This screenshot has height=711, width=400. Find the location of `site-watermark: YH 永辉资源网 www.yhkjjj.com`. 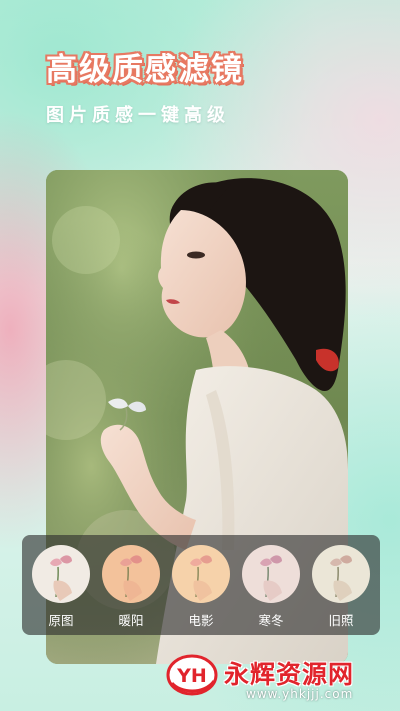

site-watermark: YH 永辉资源网 www.yhkjjj.com is located at coordinates (279, 679).